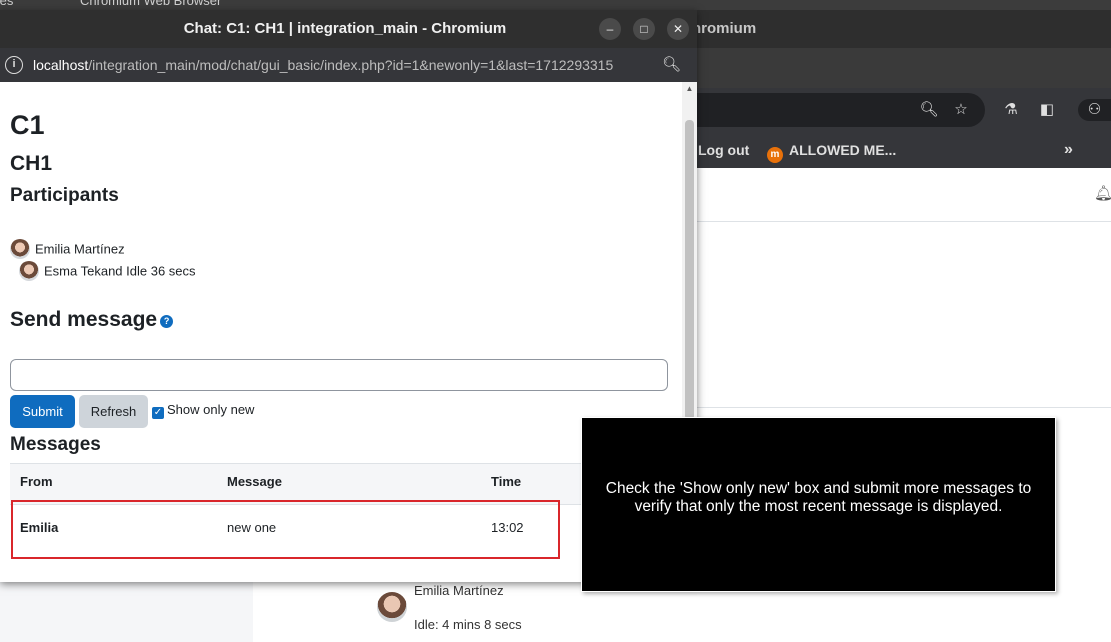 This screenshot has width=1111, height=642. Describe the element at coordinates (158, 413) in the screenshot. I see `show-only-new-checkbox: ✓` at that location.